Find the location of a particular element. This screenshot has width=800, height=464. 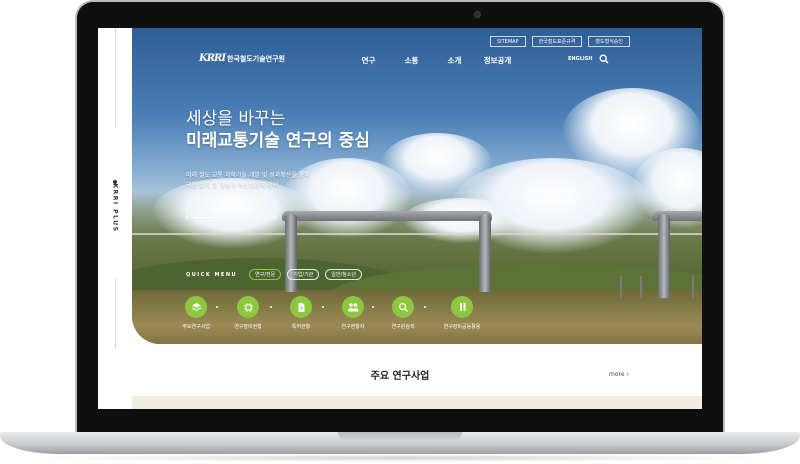

hero-headline: 세상을 바꾸는 미래교통기술 연구의 중심 is located at coordinates (278, 130).